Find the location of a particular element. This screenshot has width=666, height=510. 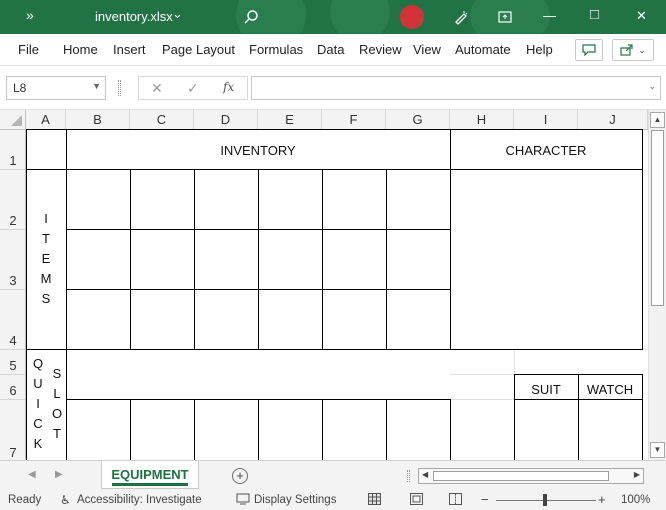

row-number: 5 is located at coordinates (13, 365).